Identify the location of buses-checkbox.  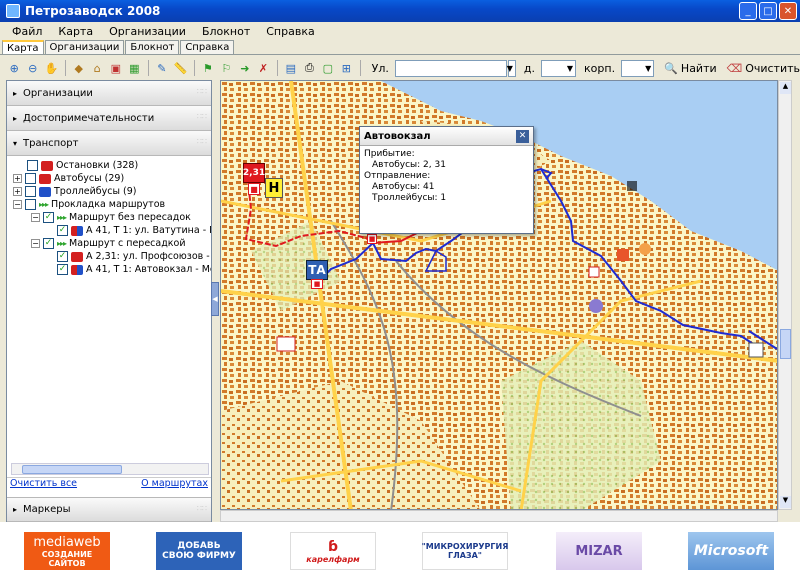
(30, 178).